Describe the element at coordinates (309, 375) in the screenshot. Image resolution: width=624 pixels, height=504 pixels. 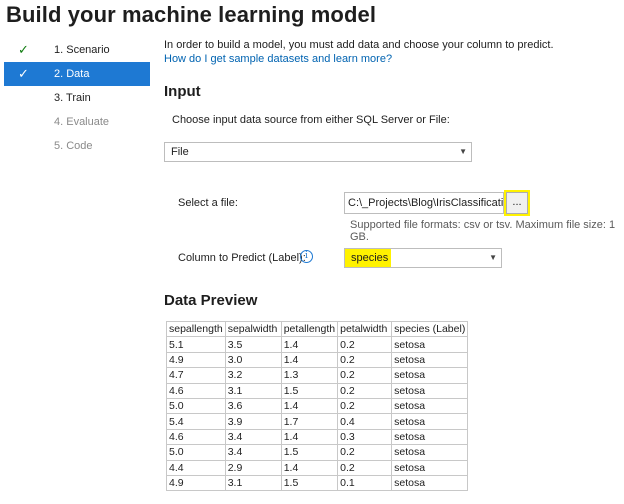
I see `table-cell: 1.3` at that location.